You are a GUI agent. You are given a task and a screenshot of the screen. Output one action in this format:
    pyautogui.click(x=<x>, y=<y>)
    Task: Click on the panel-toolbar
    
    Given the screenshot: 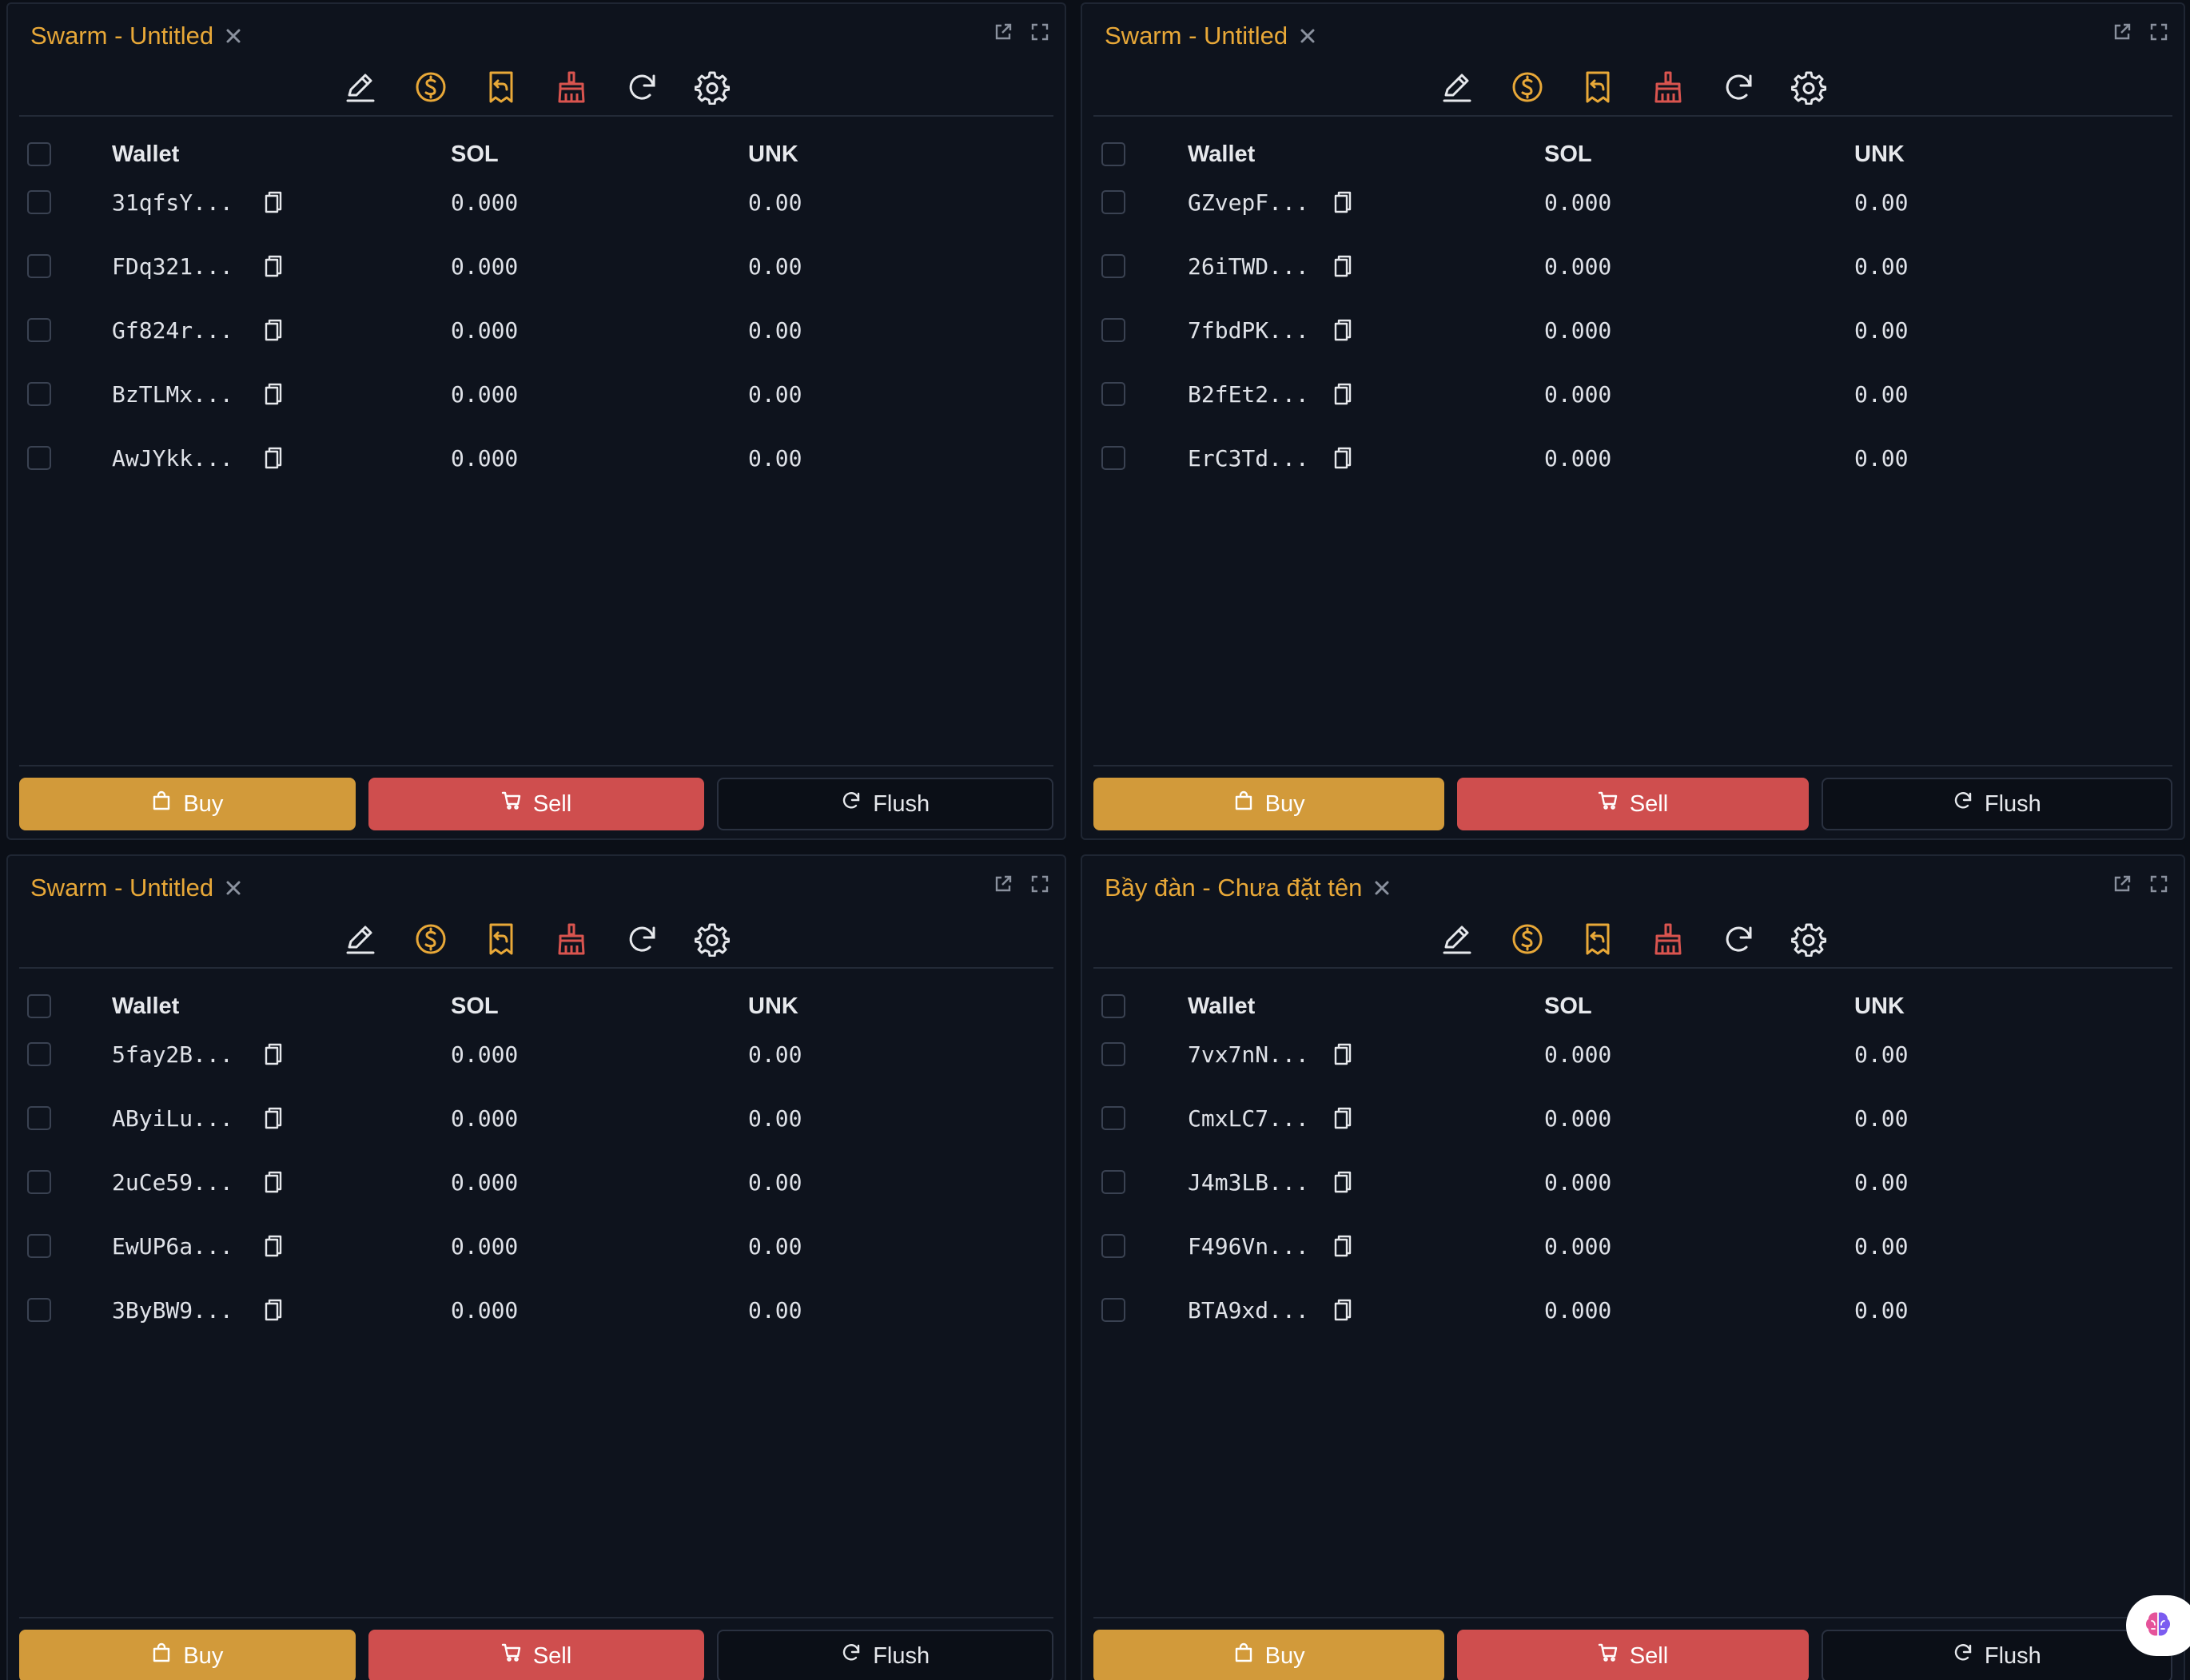 What is the action you would take?
    pyautogui.click(x=1633, y=939)
    